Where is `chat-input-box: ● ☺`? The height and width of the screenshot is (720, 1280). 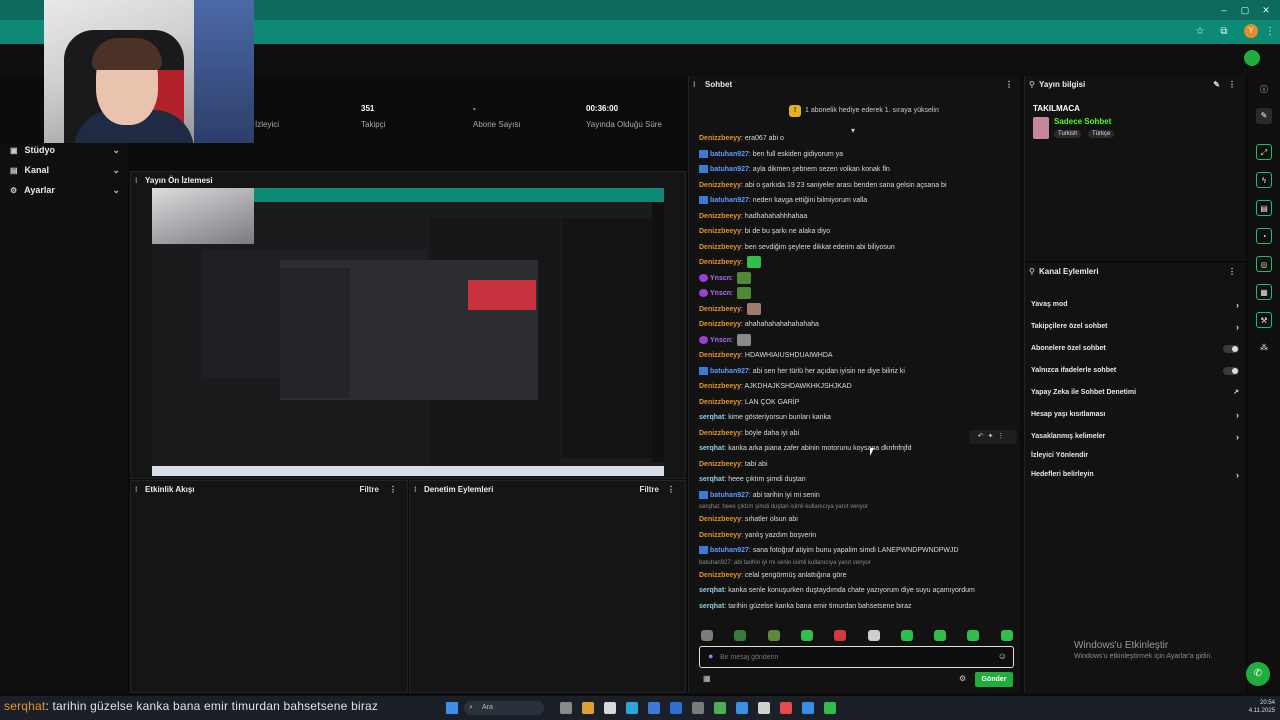 chat-input-box: ● ☺ is located at coordinates (856, 657).